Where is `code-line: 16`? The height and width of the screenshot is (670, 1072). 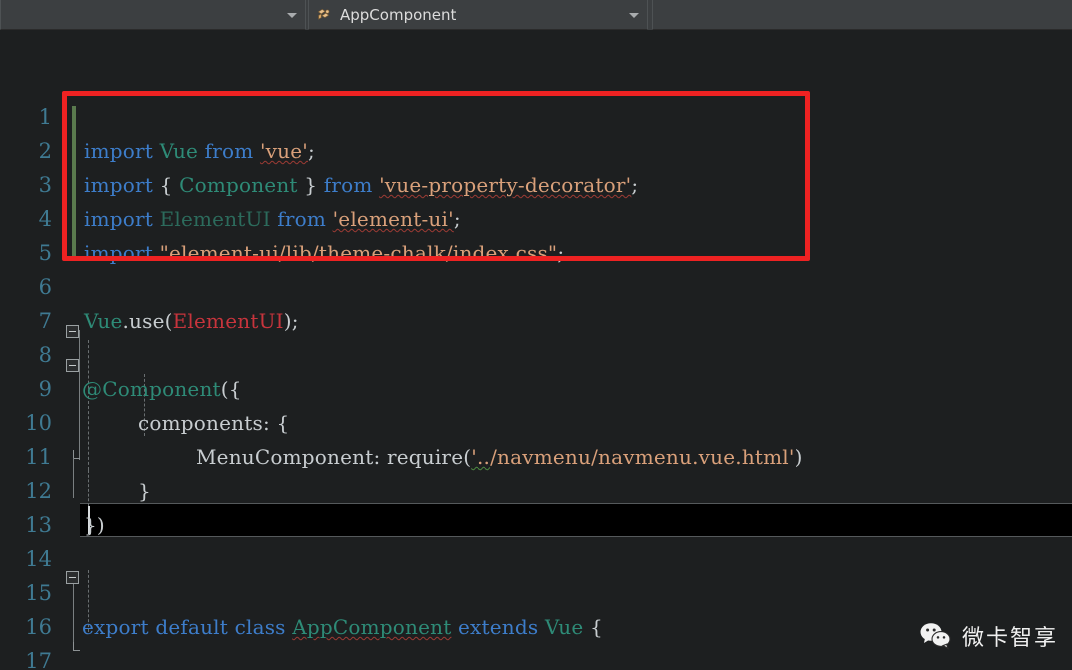
code-line: 16 is located at coordinates (536, 607).